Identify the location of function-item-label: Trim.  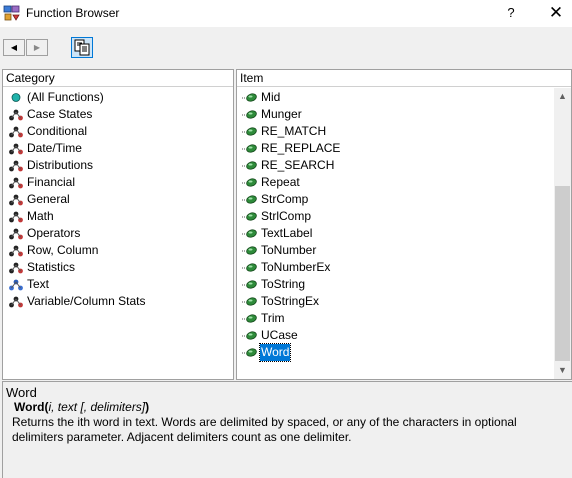
(273, 318).